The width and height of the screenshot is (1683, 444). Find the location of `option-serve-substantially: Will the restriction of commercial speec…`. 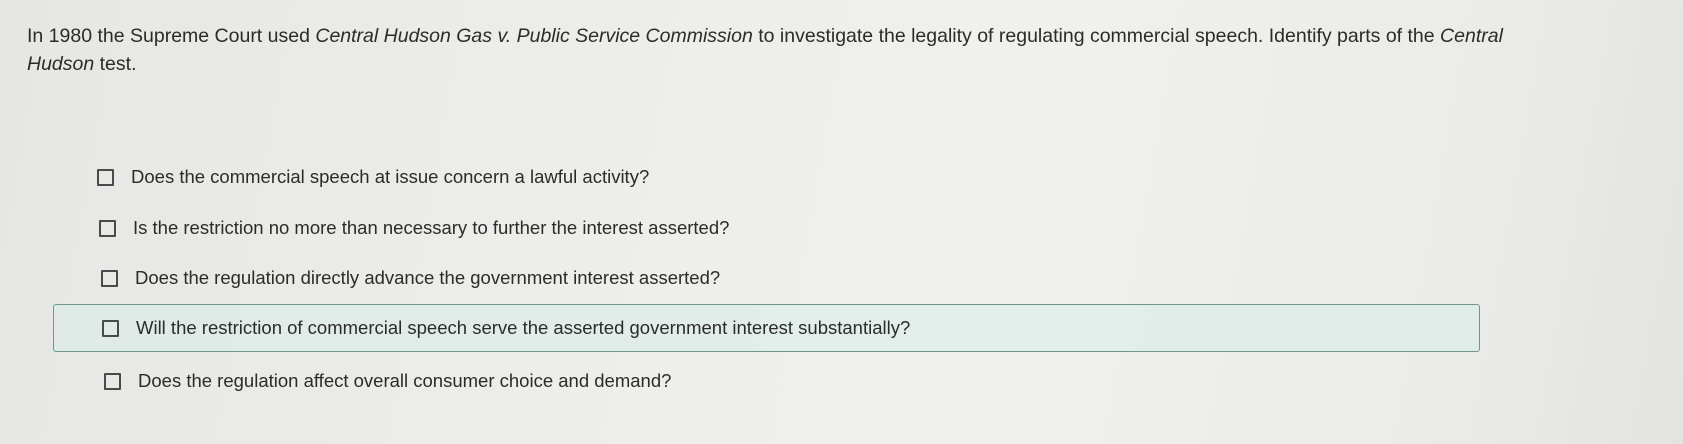

option-serve-substantially: Will the restriction of commercial speec… is located at coordinates (766, 328).